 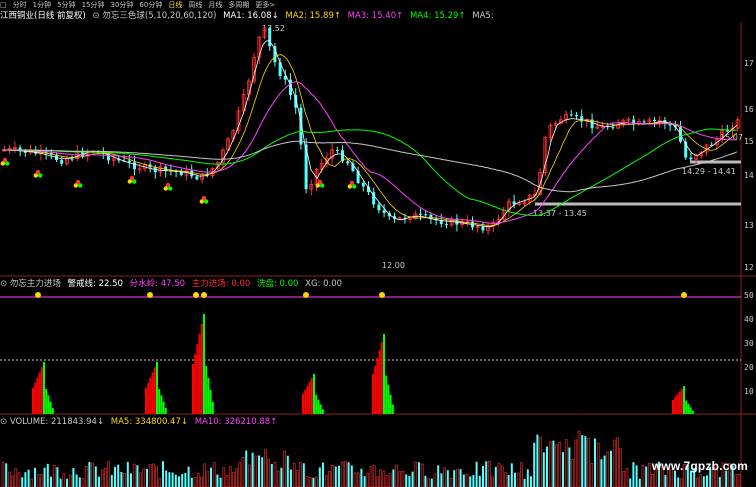 What do you see at coordinates (749, 391) in the screenshot?
I see `ind-axis-10: 10` at bounding box center [749, 391].